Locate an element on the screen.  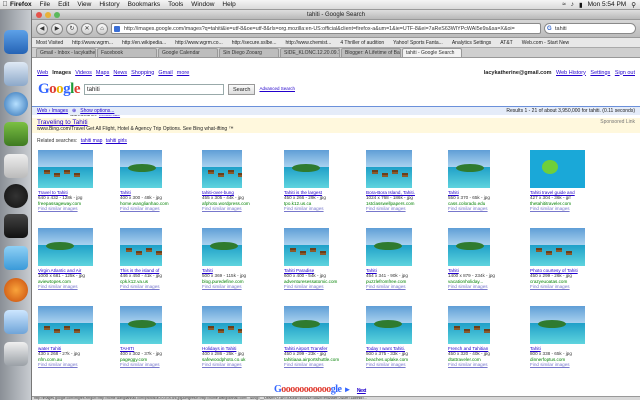
close-button is located at coordinates (39, 15).